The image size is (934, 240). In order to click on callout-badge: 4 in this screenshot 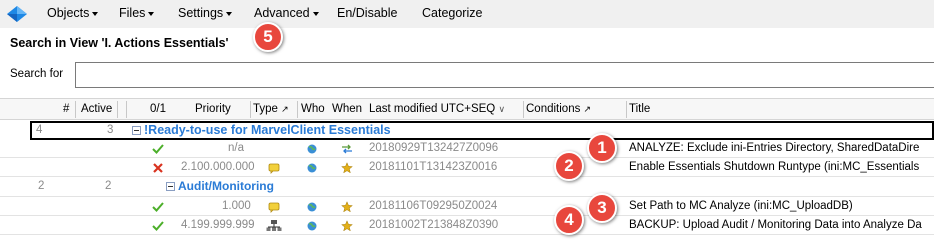, I will do `click(569, 220)`.